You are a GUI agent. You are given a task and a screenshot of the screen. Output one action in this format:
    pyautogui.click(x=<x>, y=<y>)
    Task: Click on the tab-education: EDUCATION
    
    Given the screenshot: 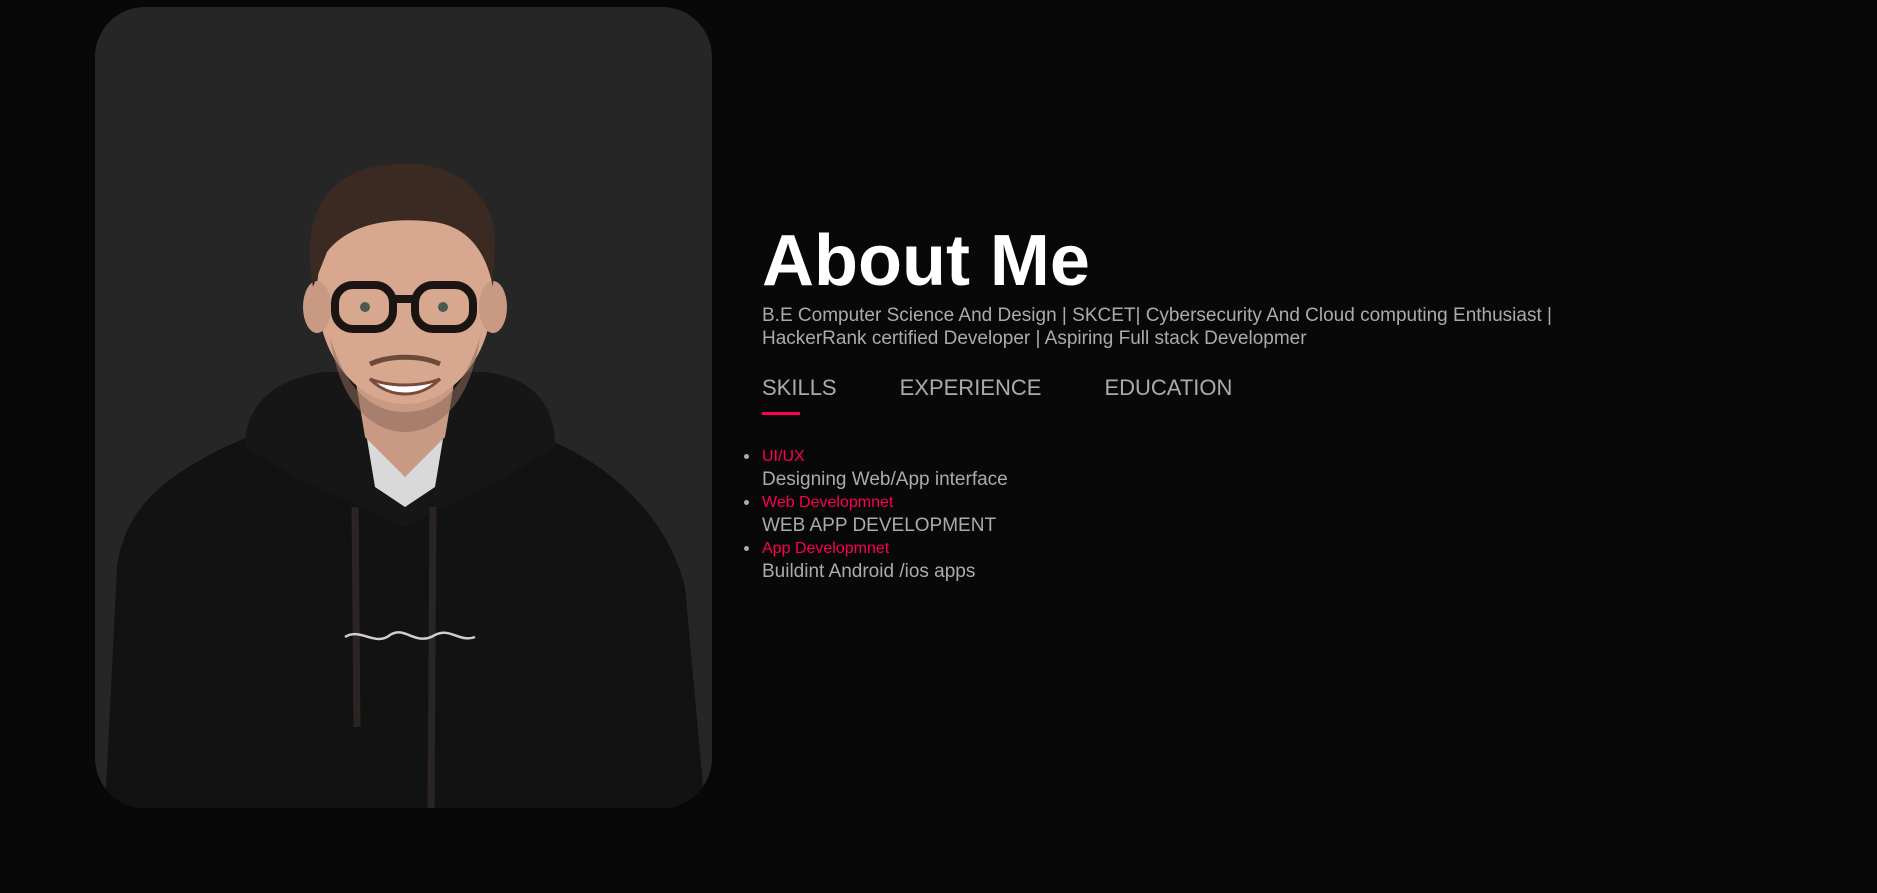 What is the action you would take?
    pyautogui.click(x=1168, y=395)
    